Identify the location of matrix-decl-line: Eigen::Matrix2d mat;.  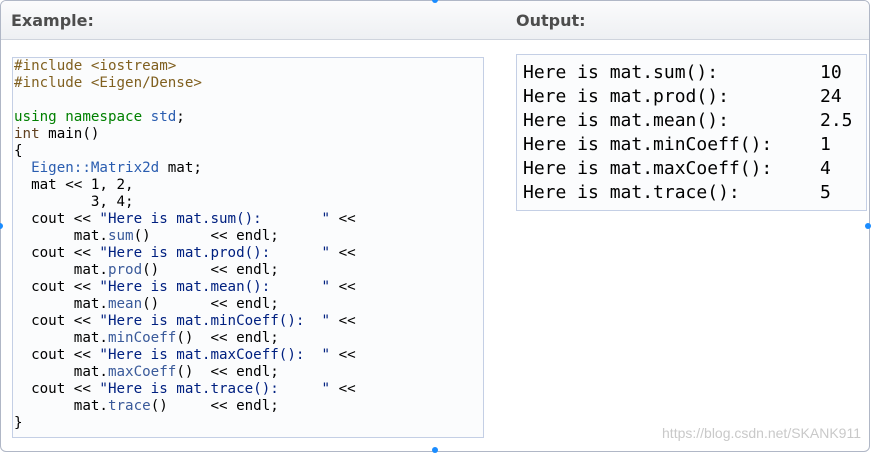
(248, 168).